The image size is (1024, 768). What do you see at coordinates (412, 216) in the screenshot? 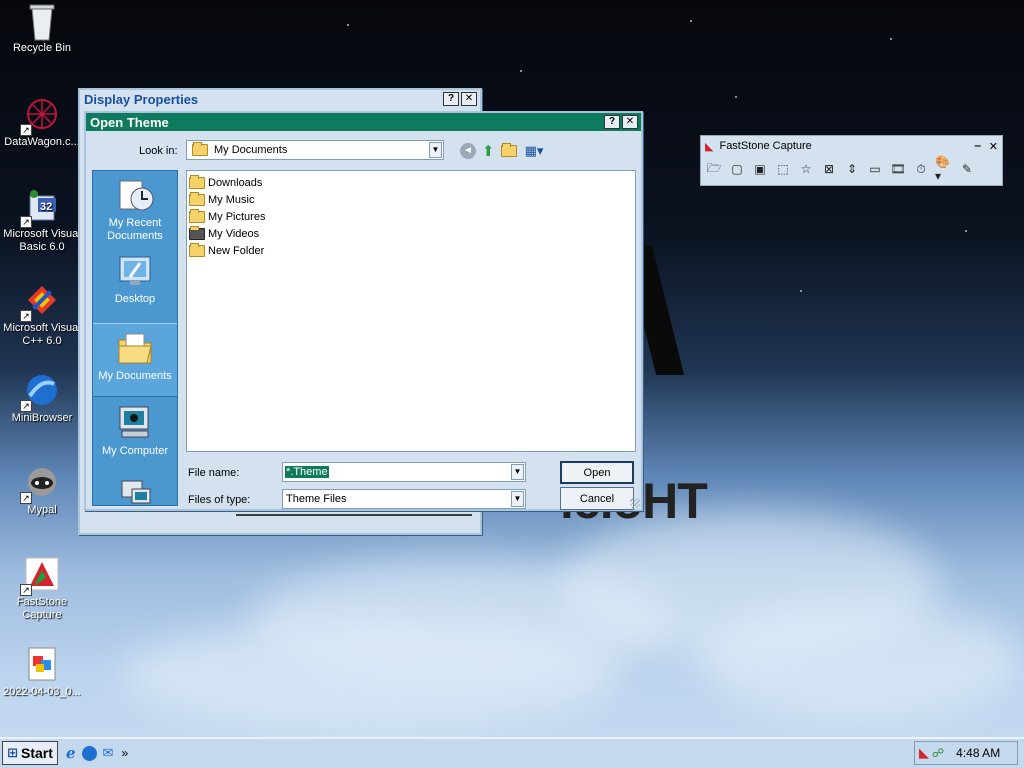
I see `list-item: My Pictures` at bounding box center [412, 216].